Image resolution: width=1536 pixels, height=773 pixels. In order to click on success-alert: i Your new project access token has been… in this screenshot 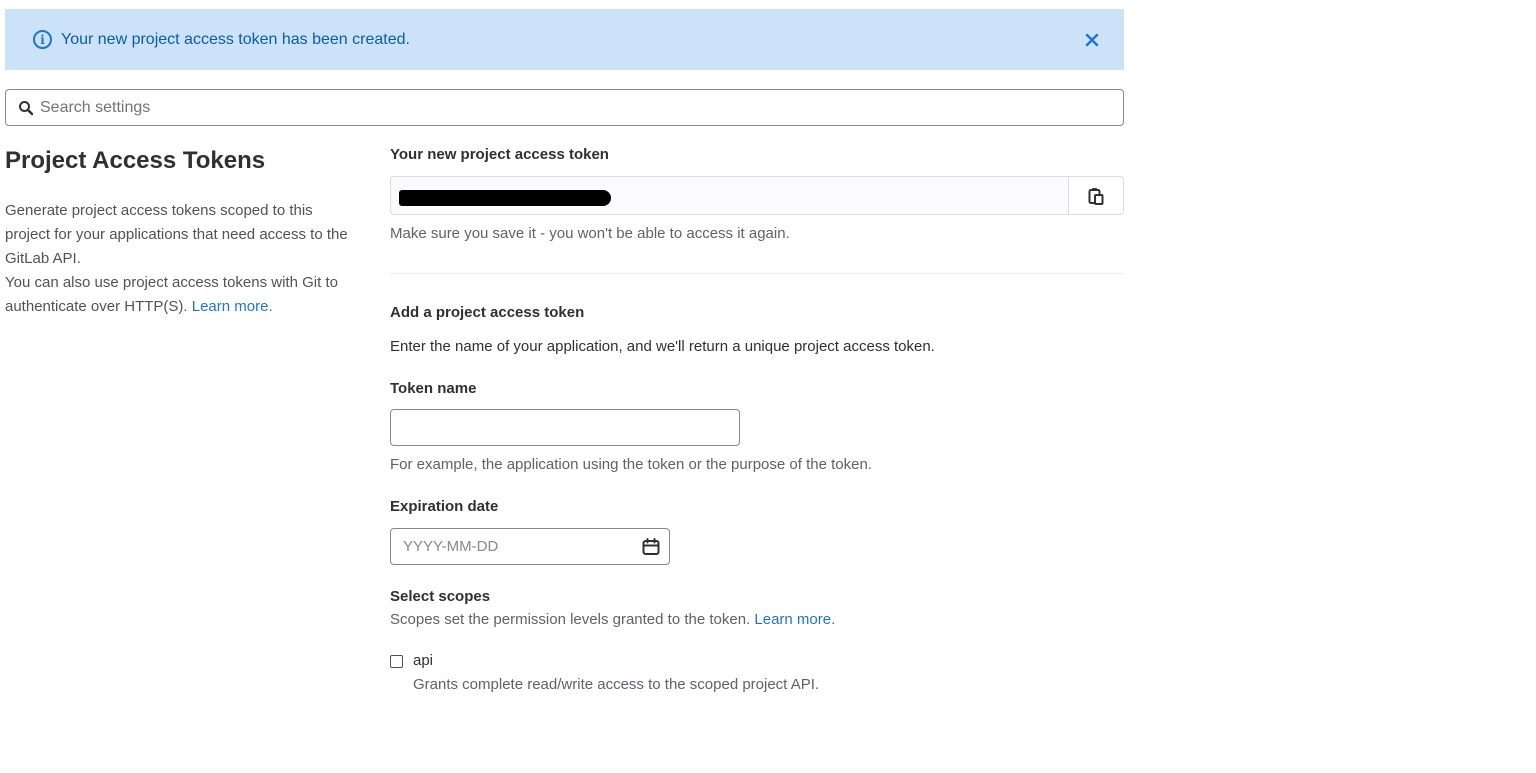, I will do `click(564, 39)`.